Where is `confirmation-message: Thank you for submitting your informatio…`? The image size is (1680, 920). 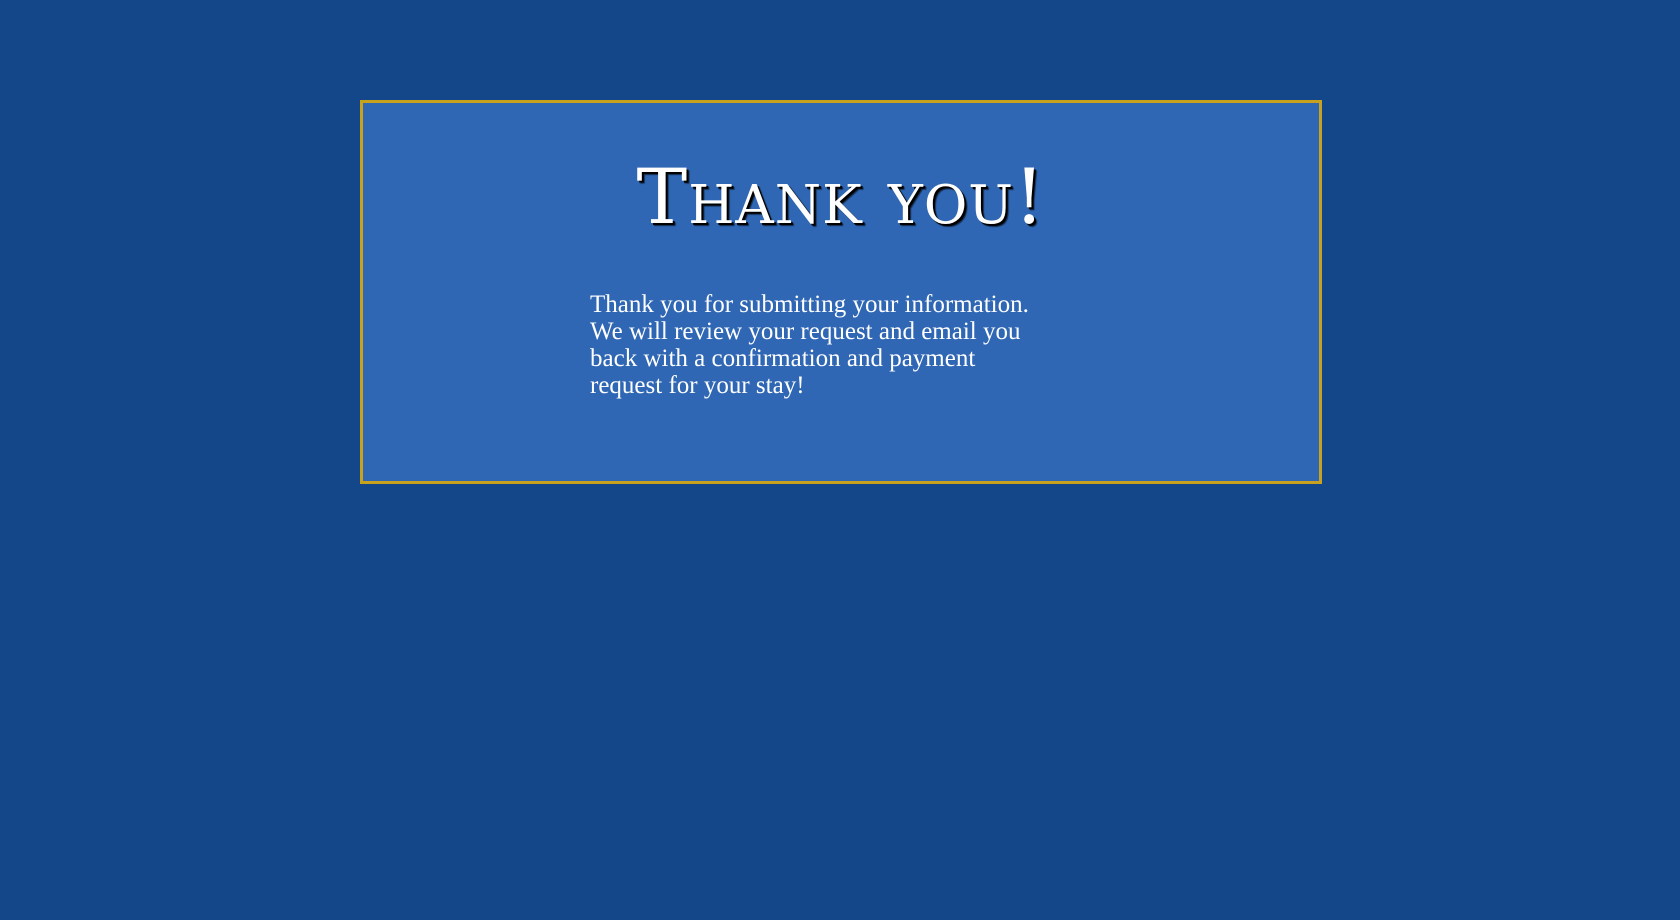 confirmation-message: Thank you for submitting your informatio… is located at coordinates (809, 345).